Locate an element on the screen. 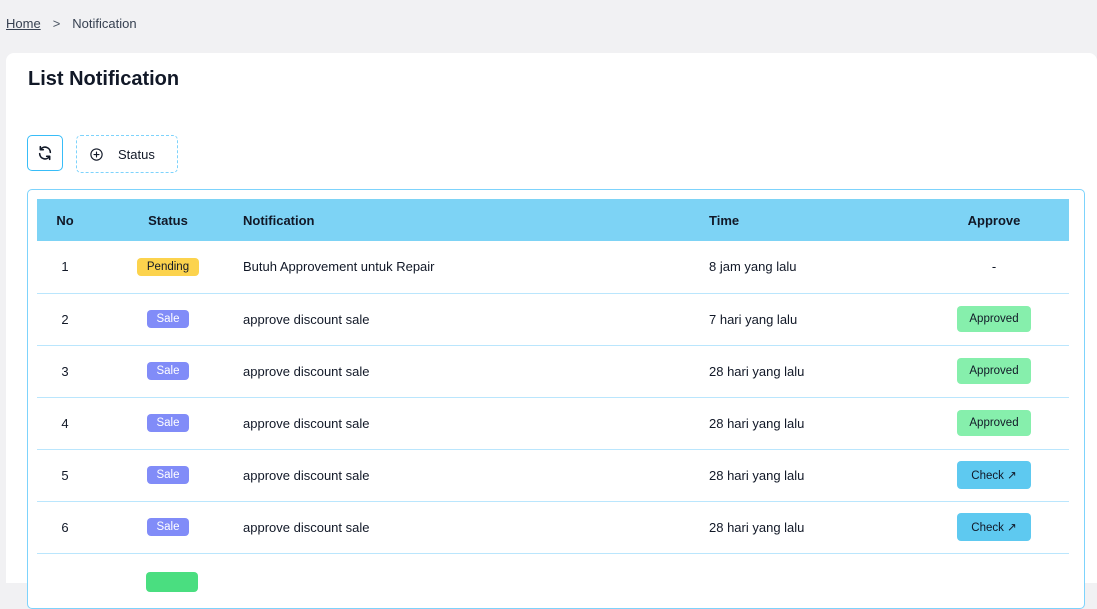  row-no: 2 is located at coordinates (65, 319).